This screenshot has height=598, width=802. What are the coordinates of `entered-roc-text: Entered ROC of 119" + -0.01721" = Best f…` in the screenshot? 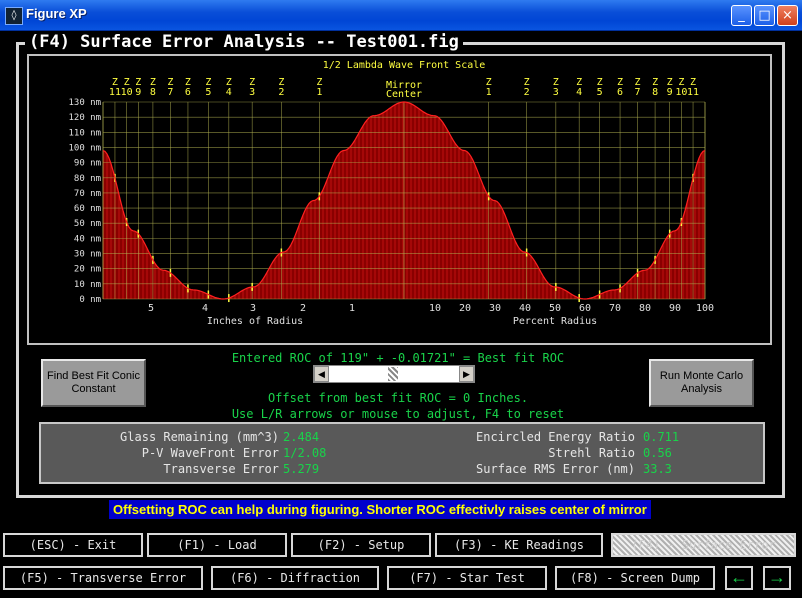 It's located at (398, 358).